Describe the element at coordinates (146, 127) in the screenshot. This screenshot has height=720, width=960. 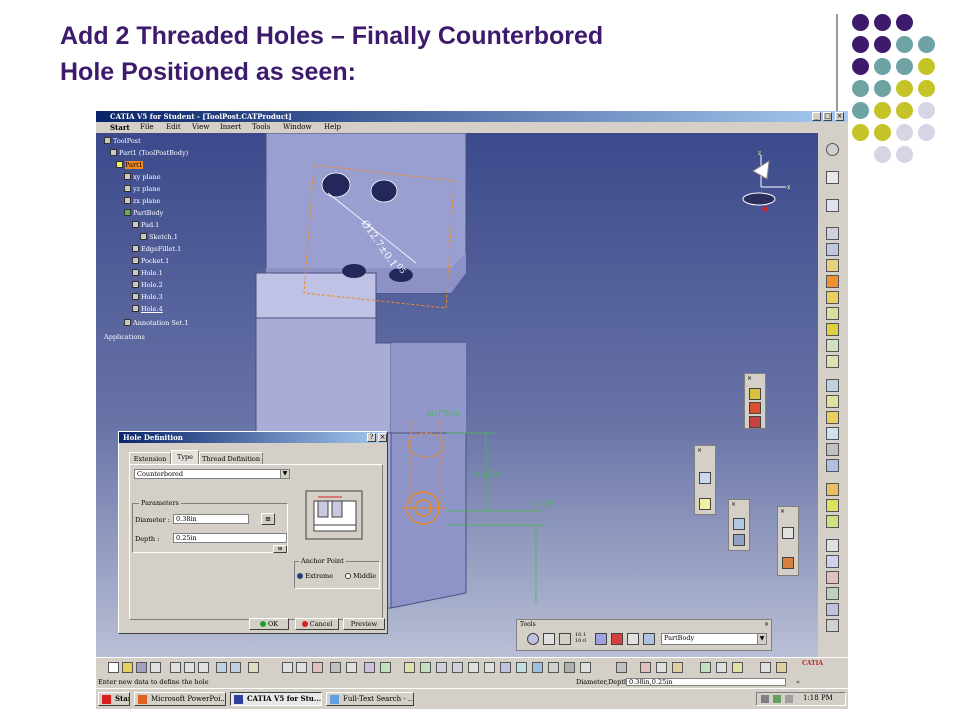
I see `menu-file: File` at that location.